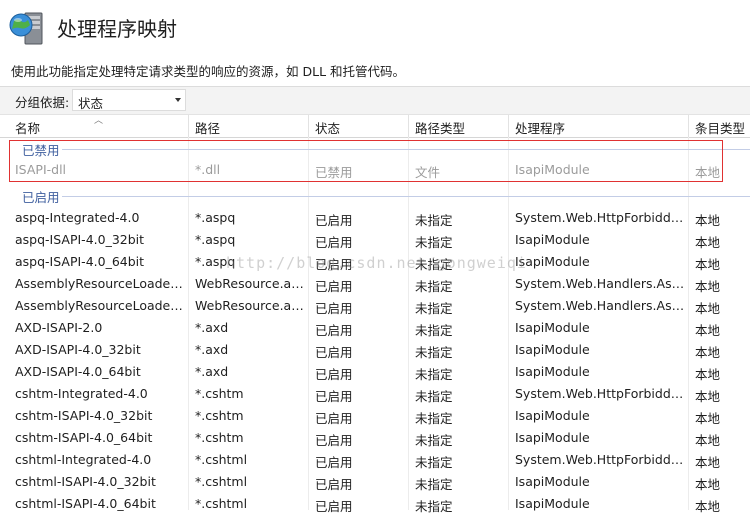  I want to click on cell-name: AXD-ISAPI-2.0, so click(59, 327).